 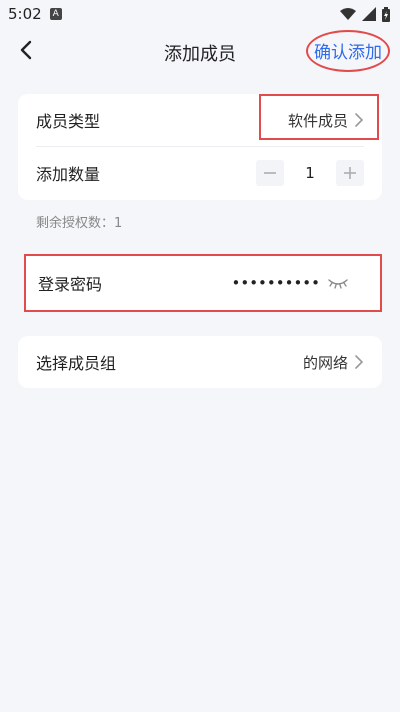 I want to click on member-group-selector: 的网络, so click(x=333, y=362).